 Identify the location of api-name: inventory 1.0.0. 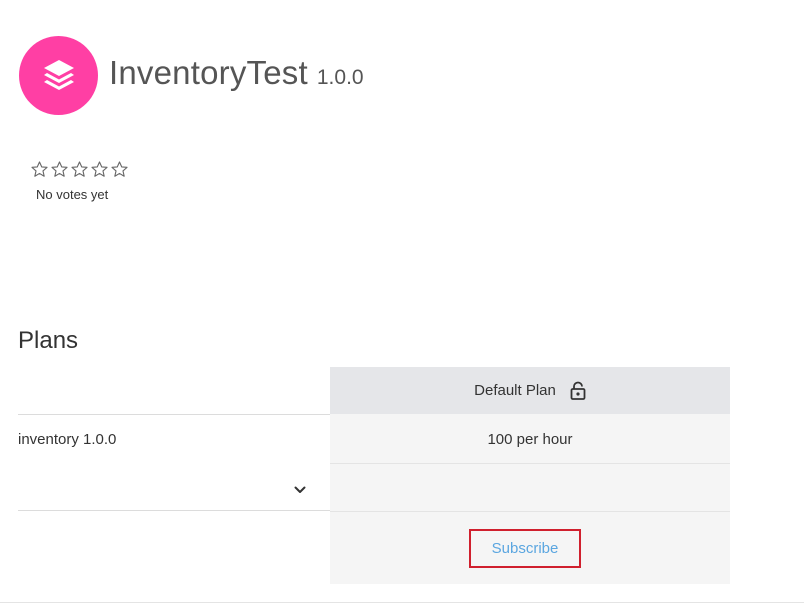
(67, 439).